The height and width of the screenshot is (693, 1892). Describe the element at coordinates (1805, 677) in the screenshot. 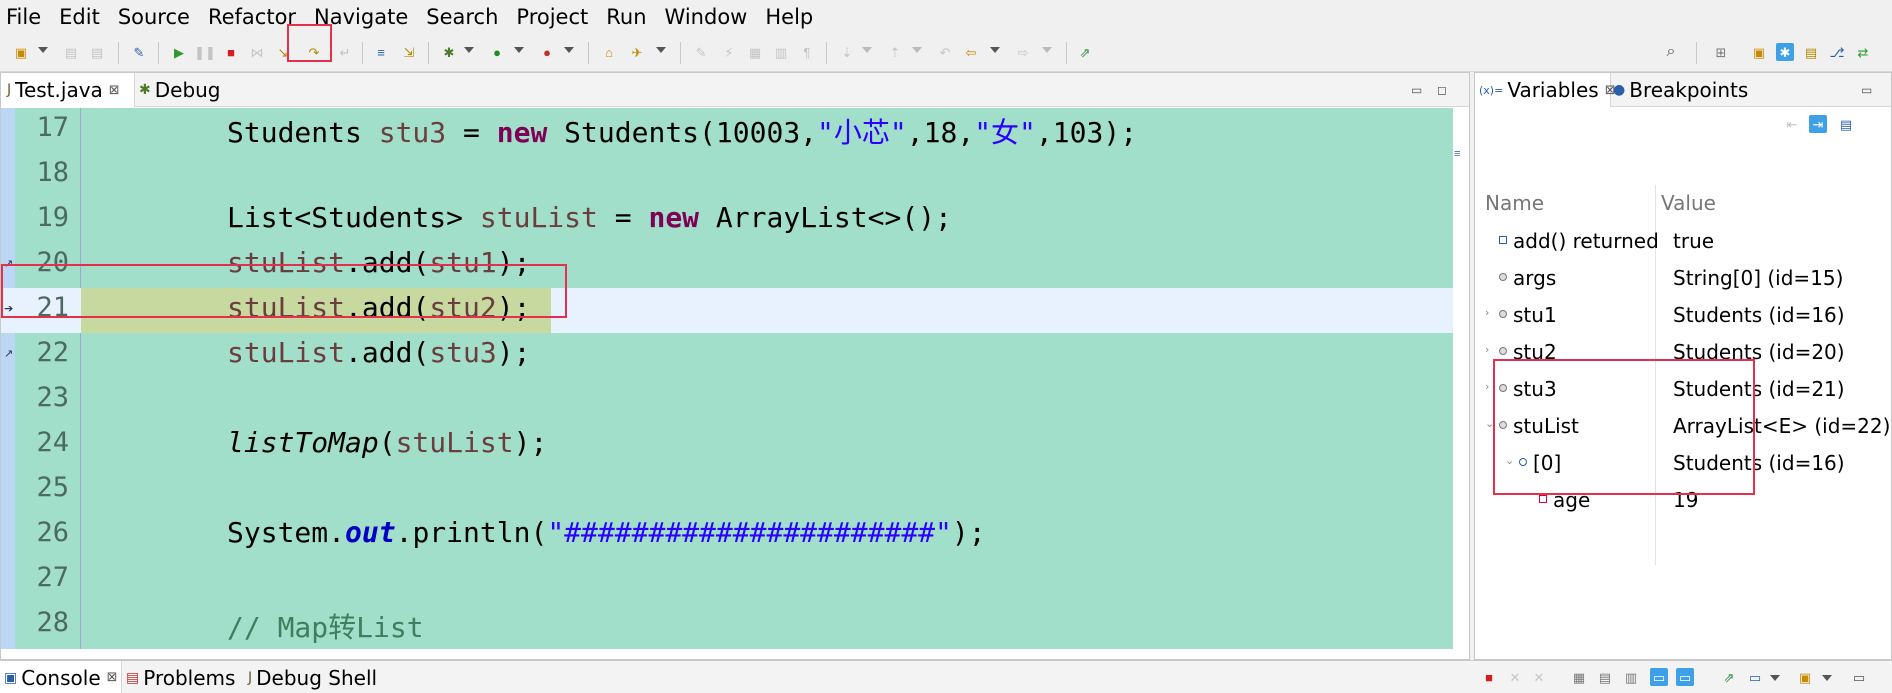

I see `open-console-icon: ▣` at that location.